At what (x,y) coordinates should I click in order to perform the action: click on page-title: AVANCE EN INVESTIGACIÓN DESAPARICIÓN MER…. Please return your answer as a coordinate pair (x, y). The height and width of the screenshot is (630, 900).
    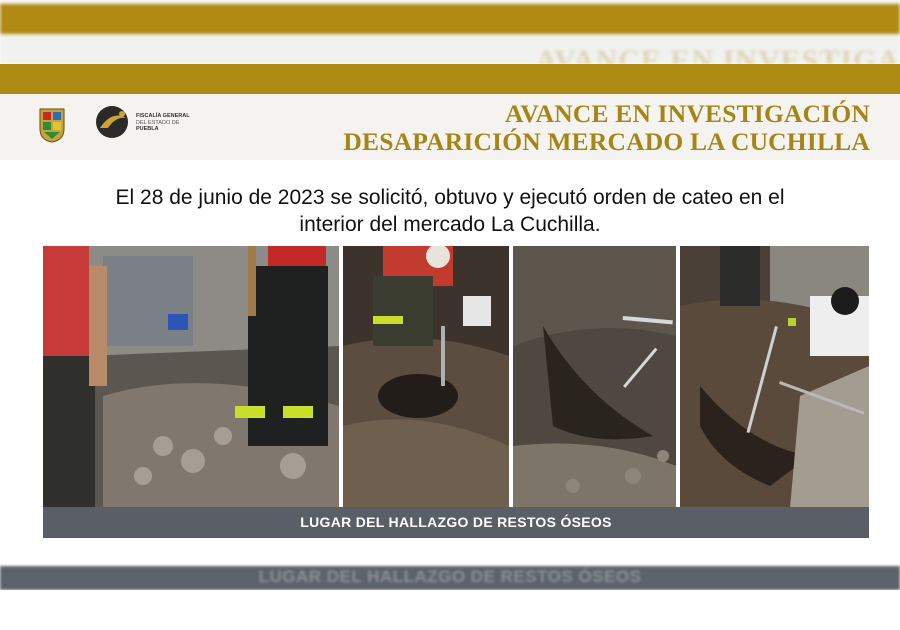
    Looking at the image, I should click on (606, 128).